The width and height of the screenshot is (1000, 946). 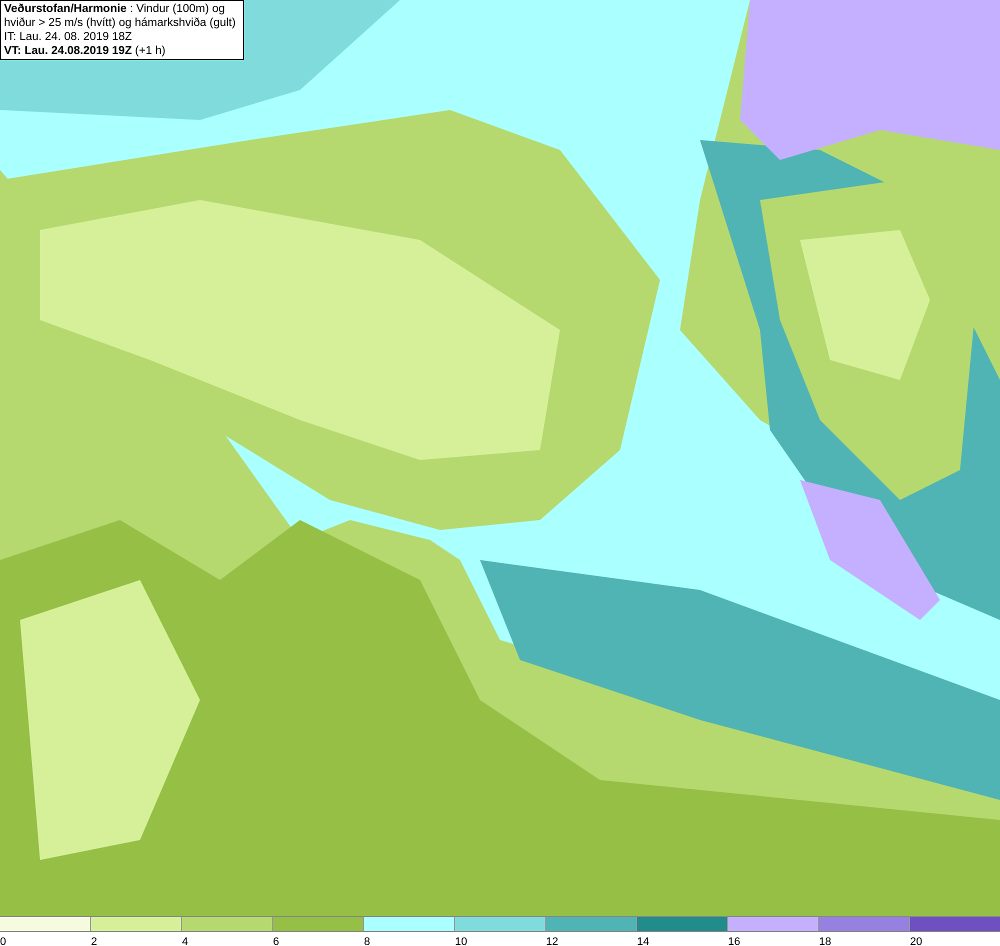 I want to click on scale-label: 20, so click(x=916, y=940).